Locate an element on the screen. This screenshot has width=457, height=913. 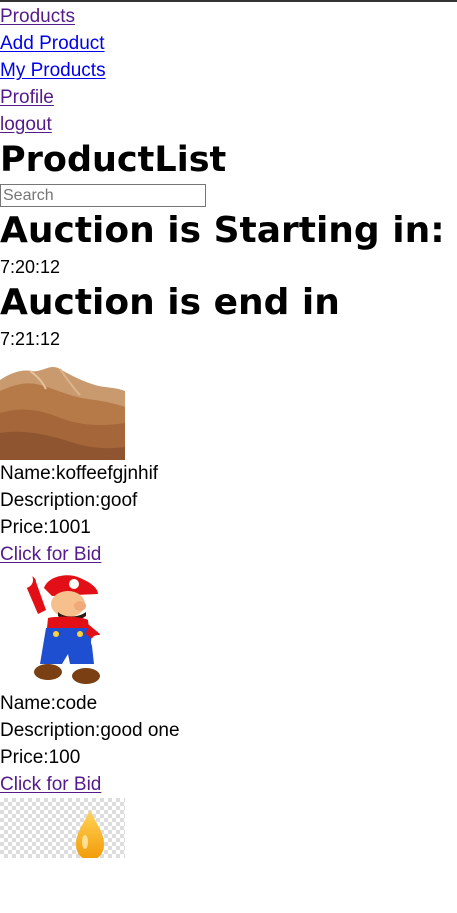
product-description: Description:goof is located at coordinates (69, 500).